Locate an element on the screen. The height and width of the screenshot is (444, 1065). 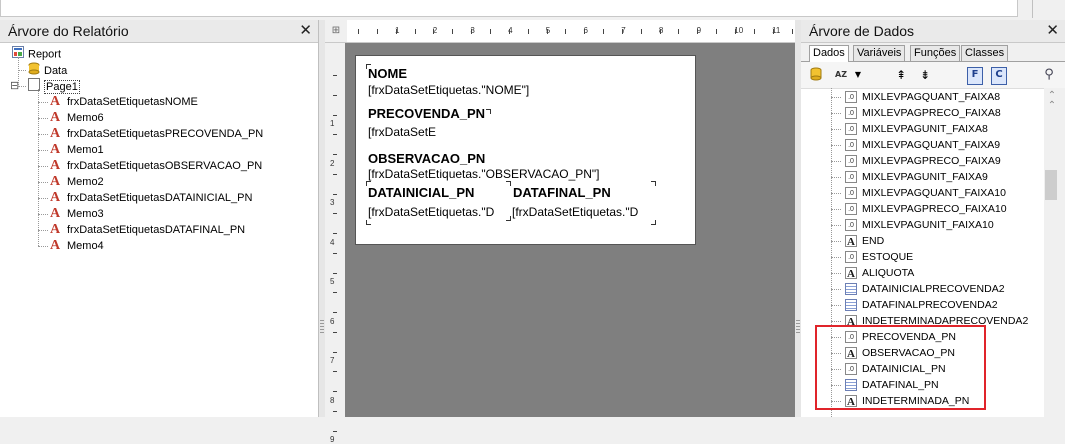
tab-funcoes: Funções is located at coordinates (935, 53).